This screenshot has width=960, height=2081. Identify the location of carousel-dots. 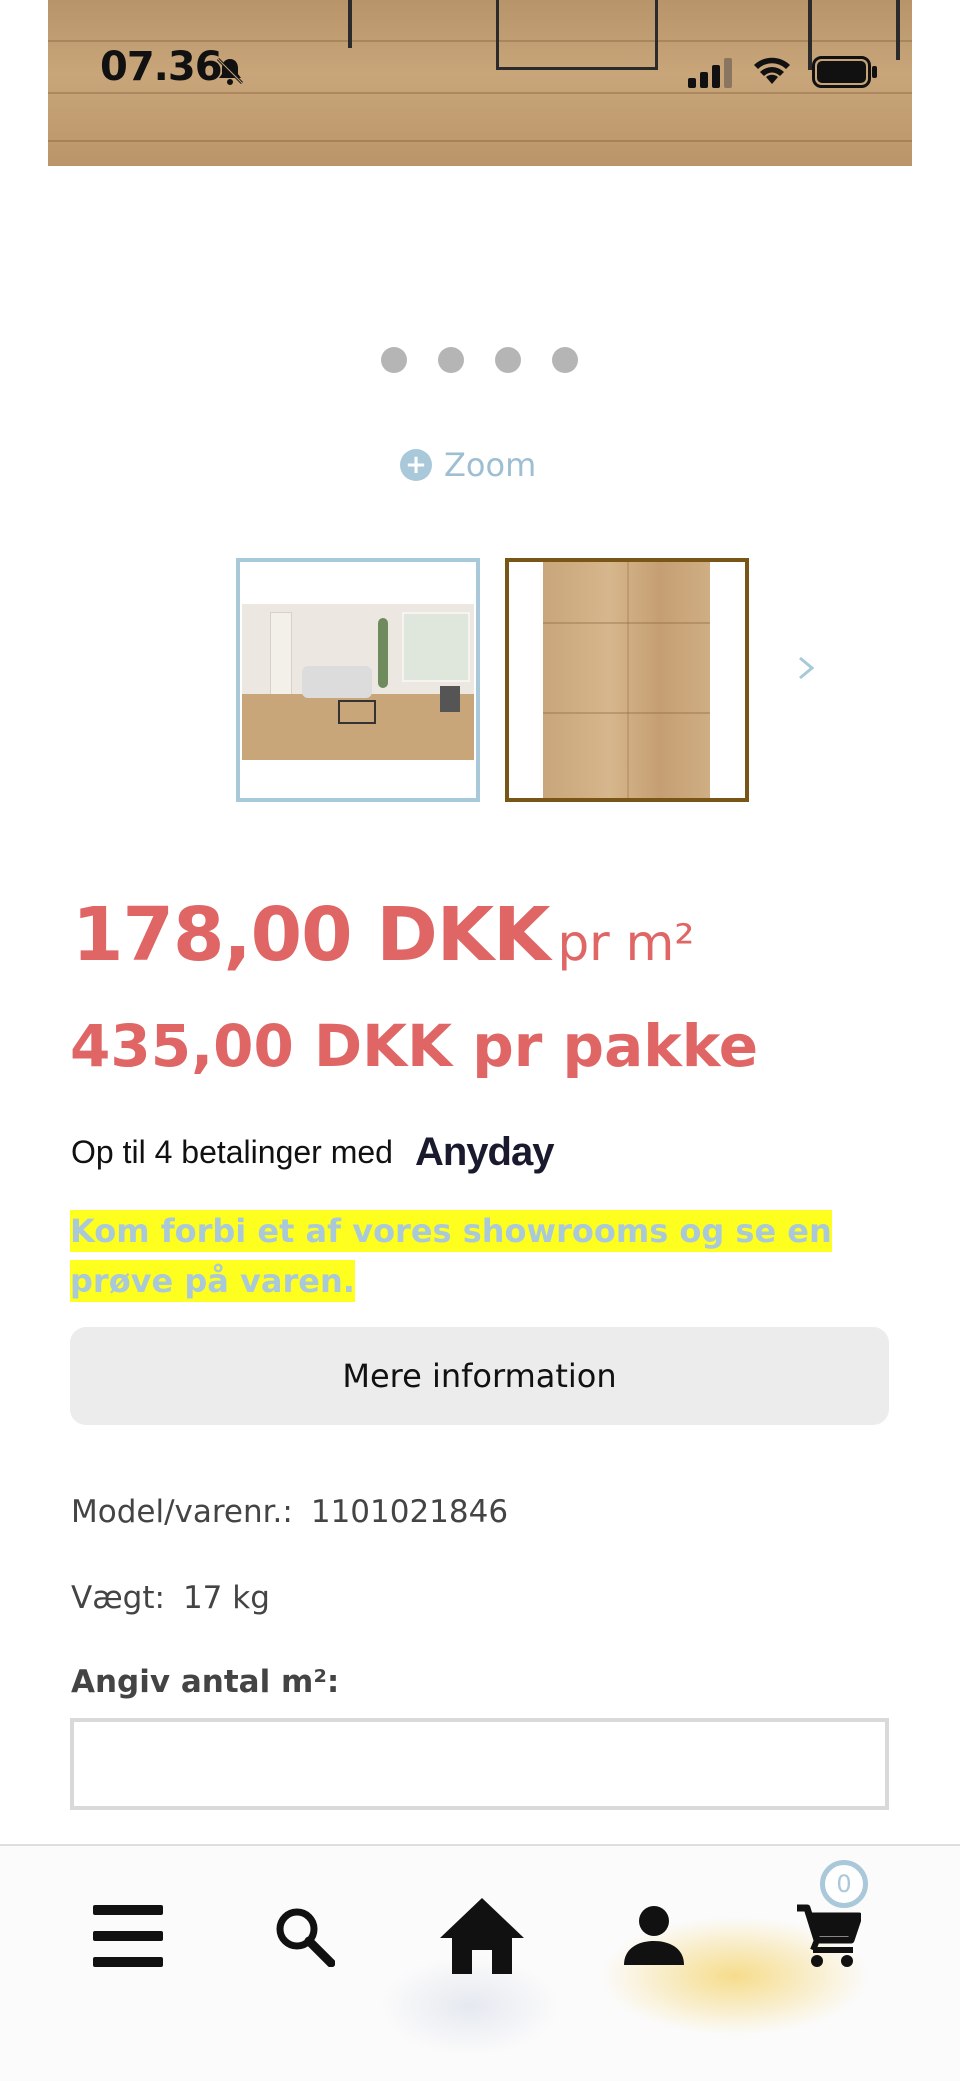
(479, 360).